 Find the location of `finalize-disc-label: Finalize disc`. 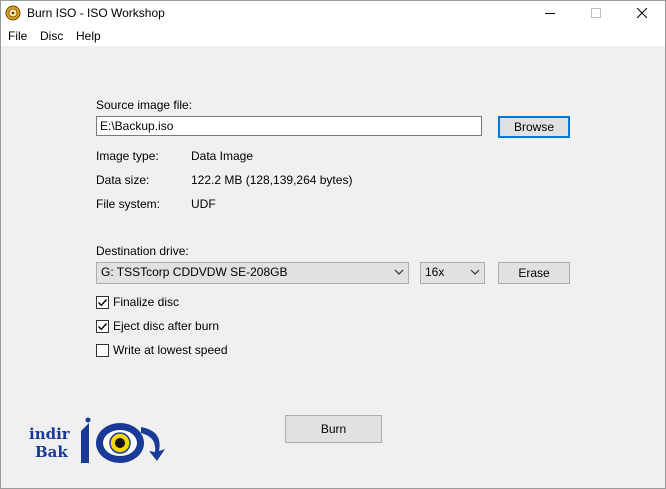

finalize-disc-label: Finalize disc is located at coordinates (146, 302).